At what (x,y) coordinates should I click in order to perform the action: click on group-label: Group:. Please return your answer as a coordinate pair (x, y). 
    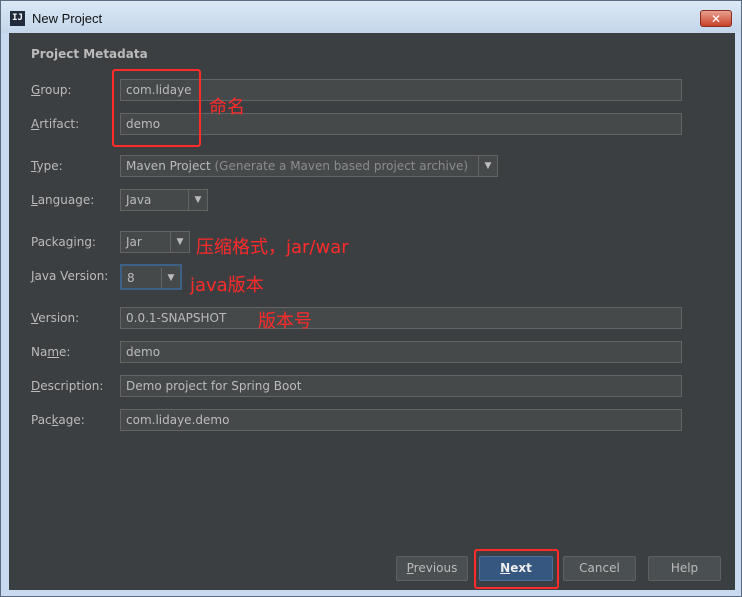
    Looking at the image, I should click on (51, 90).